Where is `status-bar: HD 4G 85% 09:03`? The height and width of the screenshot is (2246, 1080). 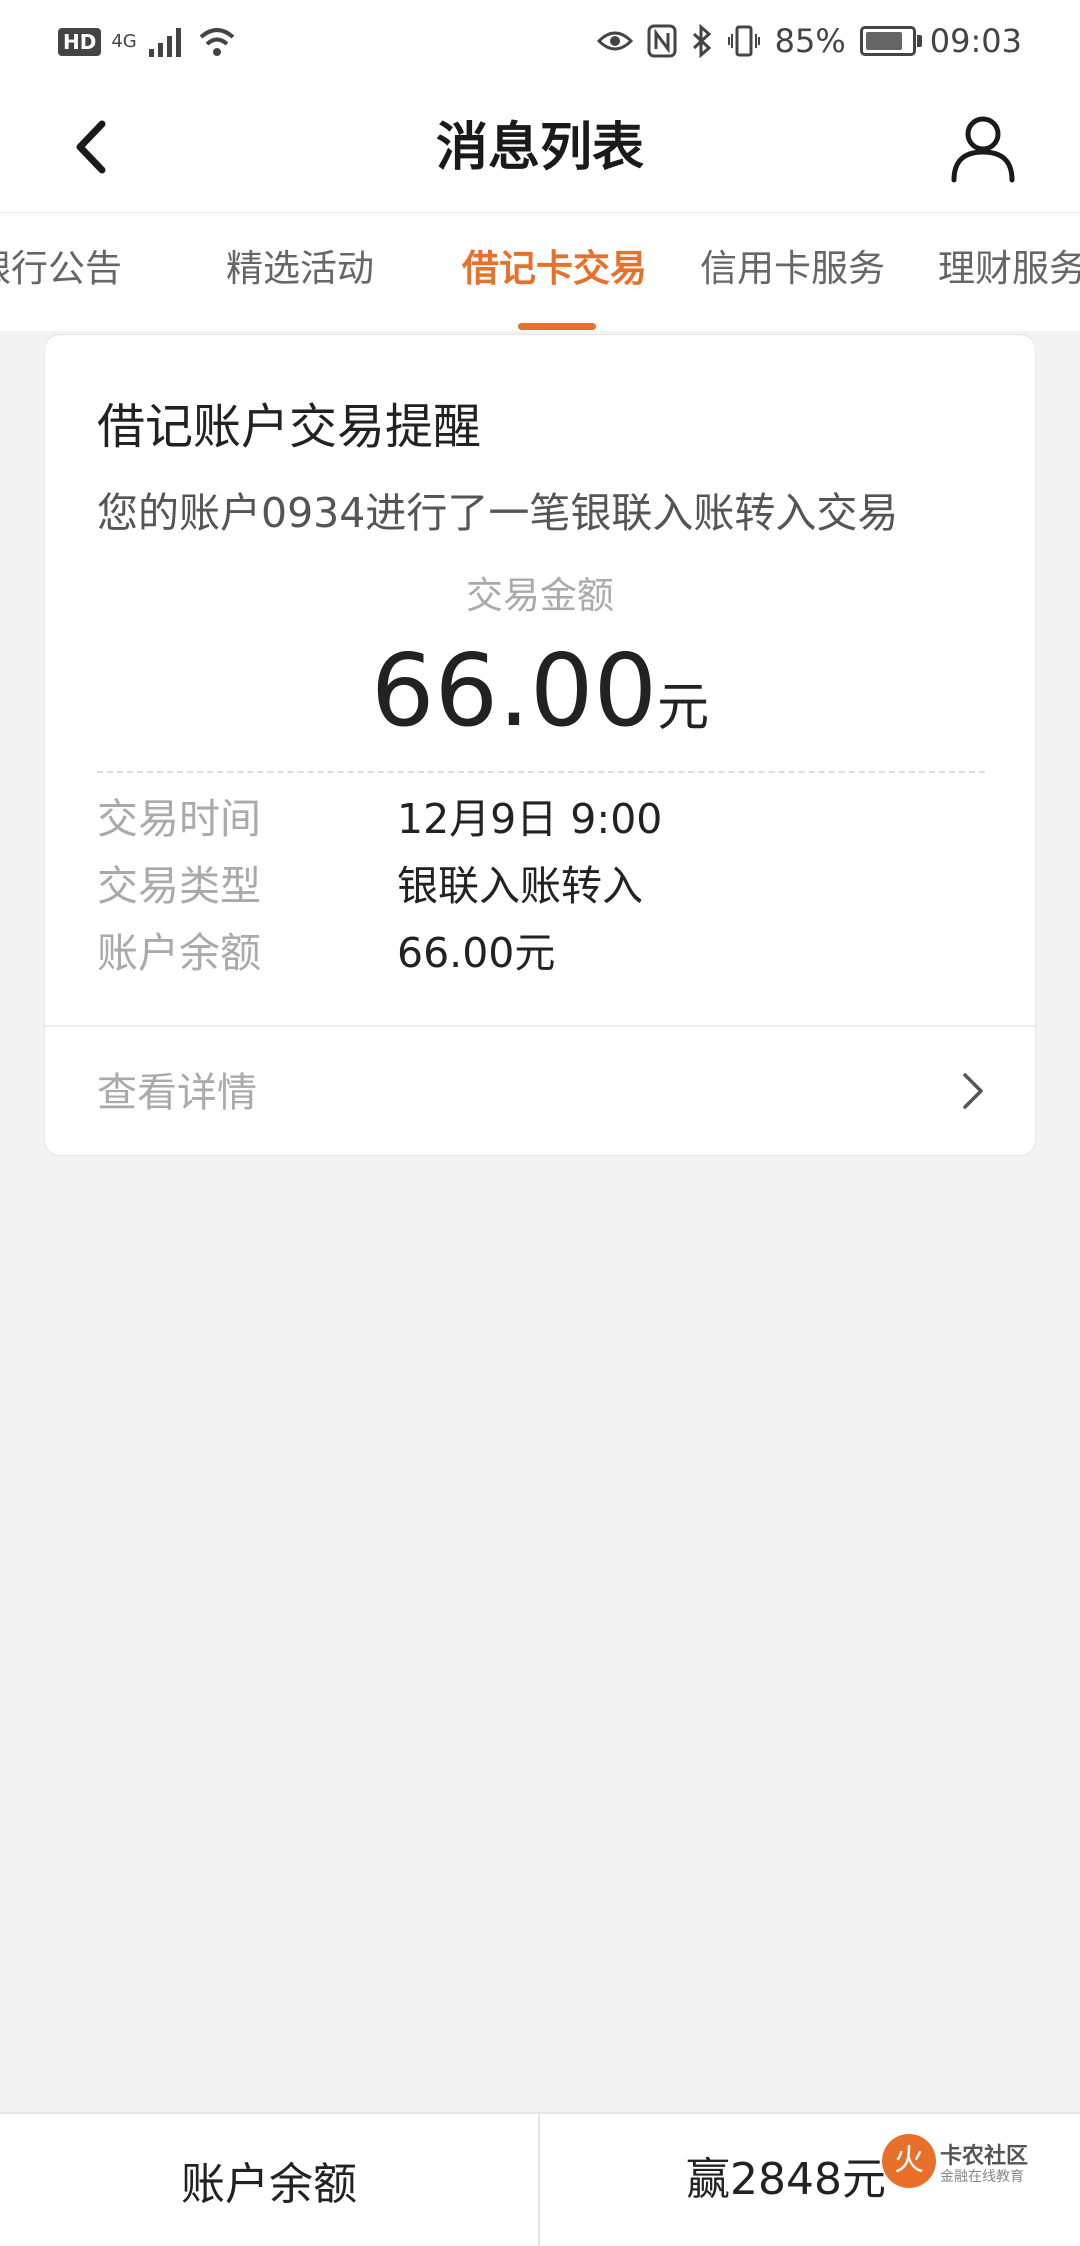
status-bar: HD 4G 85% 09:03 is located at coordinates (540, 41).